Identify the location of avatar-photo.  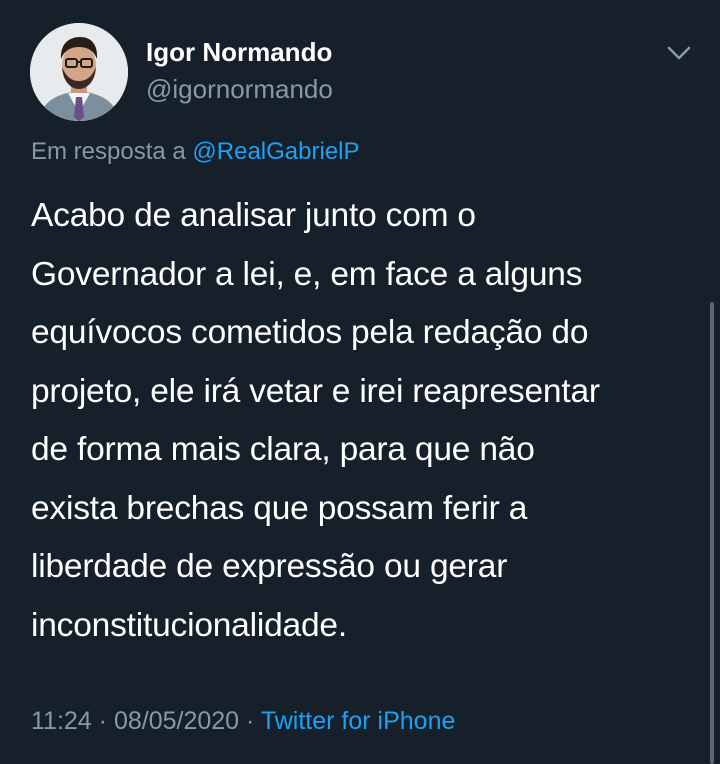
(79, 72).